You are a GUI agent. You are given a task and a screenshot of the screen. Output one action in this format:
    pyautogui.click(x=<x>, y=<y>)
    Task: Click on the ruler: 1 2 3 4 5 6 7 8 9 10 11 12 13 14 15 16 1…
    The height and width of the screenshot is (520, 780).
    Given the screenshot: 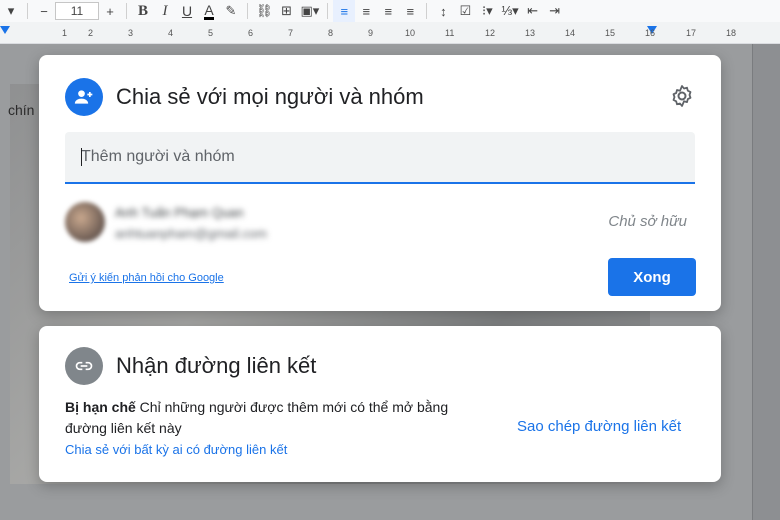 What is the action you would take?
    pyautogui.click(x=390, y=33)
    